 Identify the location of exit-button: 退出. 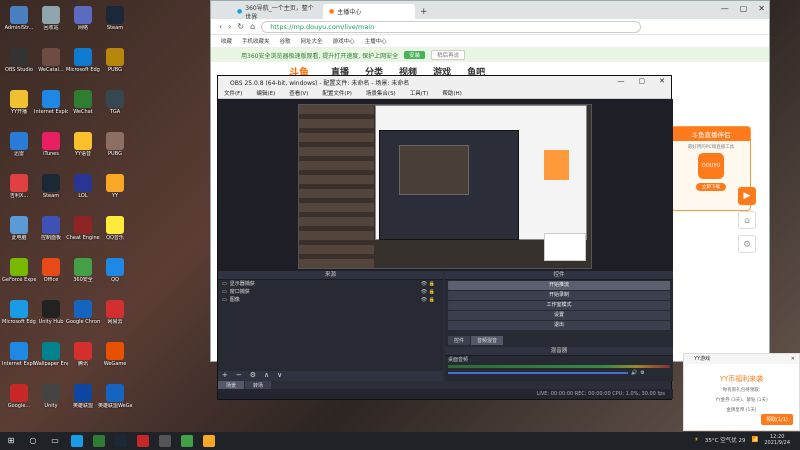
(559, 325).